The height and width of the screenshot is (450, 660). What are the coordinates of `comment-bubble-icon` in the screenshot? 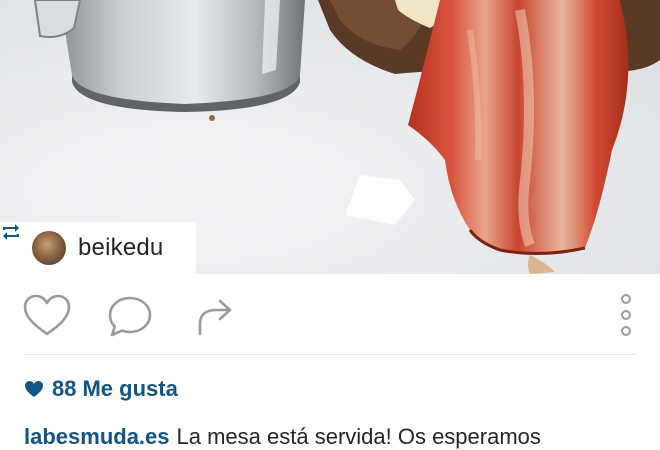 It's located at (130, 316).